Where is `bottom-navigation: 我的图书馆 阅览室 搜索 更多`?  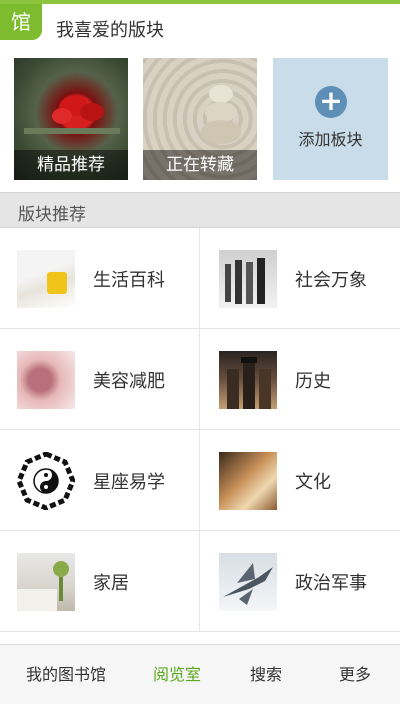
bottom-navigation: 我的图书馆 阅览室 搜索 更多 is located at coordinates (200, 674).